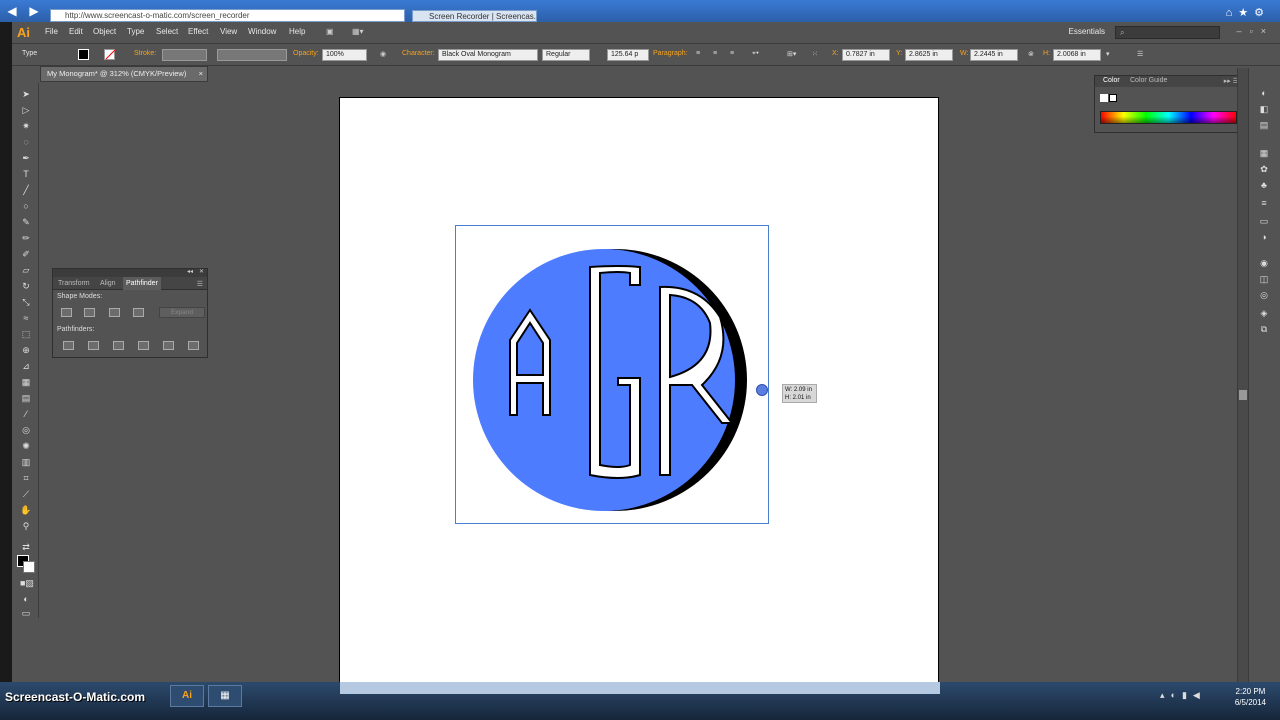 This screenshot has width=1280, height=720. Describe the element at coordinates (83, 54) in the screenshot. I see `fill-swatch` at that location.